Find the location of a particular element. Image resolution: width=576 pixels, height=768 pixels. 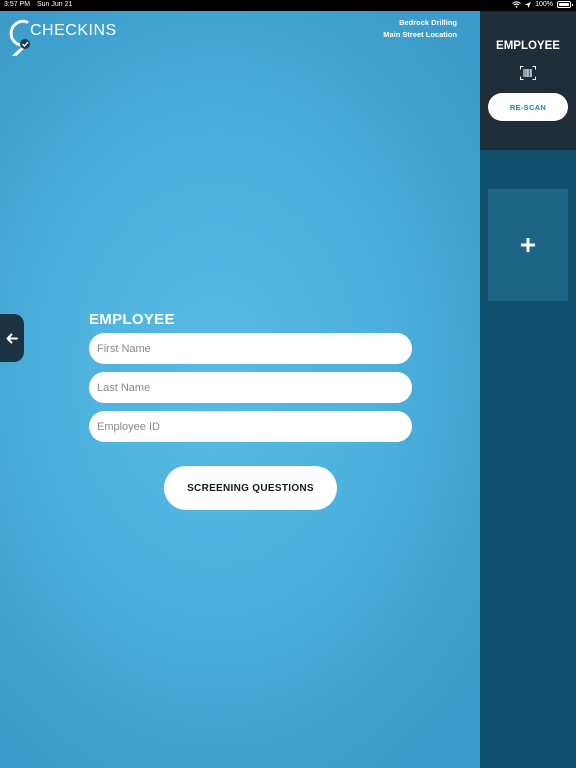

sidebar-title: EMPLOYEE is located at coordinates (528, 46).